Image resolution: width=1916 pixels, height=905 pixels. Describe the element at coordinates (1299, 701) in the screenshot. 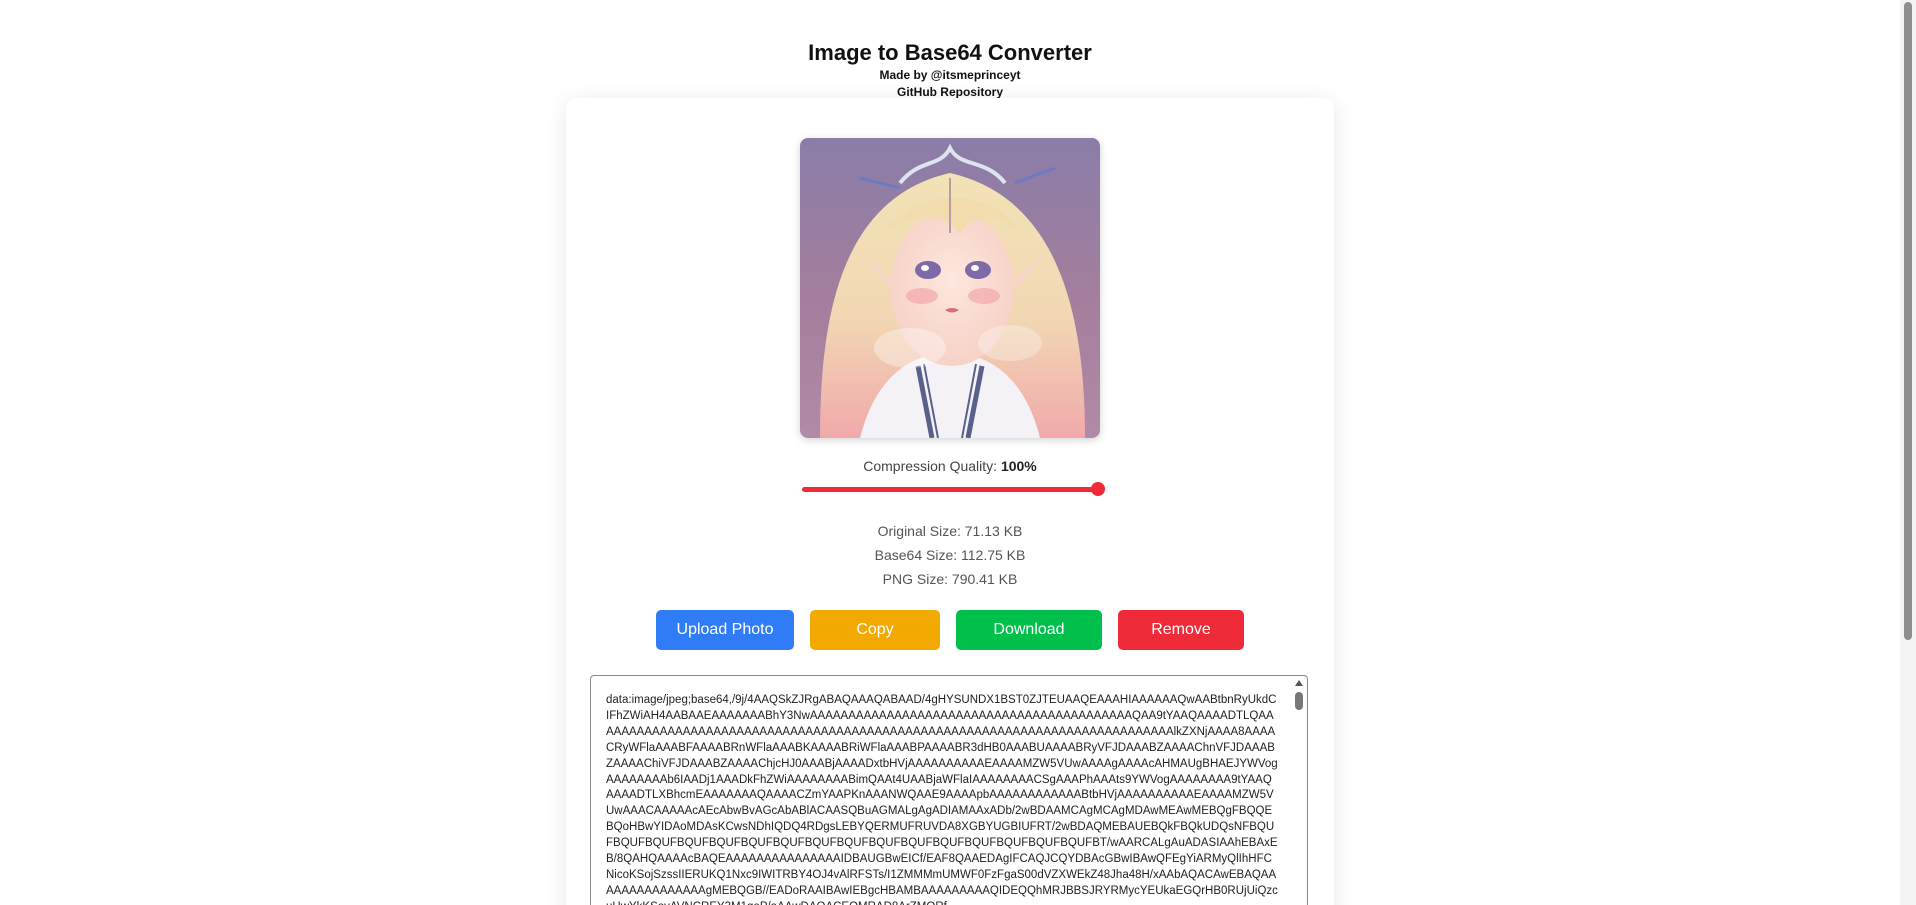

I see `textarea-scrollbar-thumb` at that location.